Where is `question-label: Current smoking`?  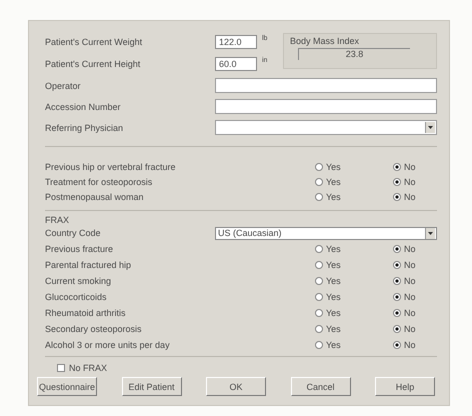
question-label: Current smoking is located at coordinates (78, 281).